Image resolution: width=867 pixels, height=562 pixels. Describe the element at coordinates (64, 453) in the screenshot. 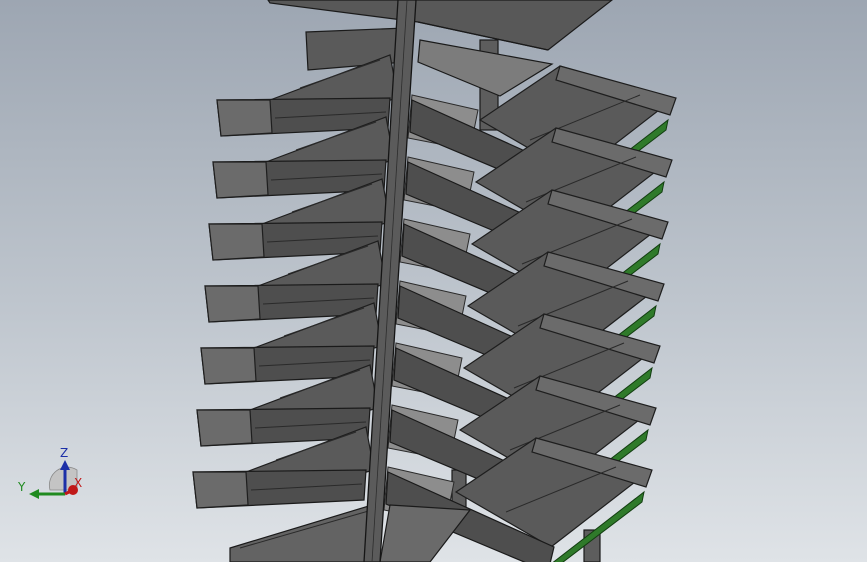

I see `z-axis-label: Z` at that location.